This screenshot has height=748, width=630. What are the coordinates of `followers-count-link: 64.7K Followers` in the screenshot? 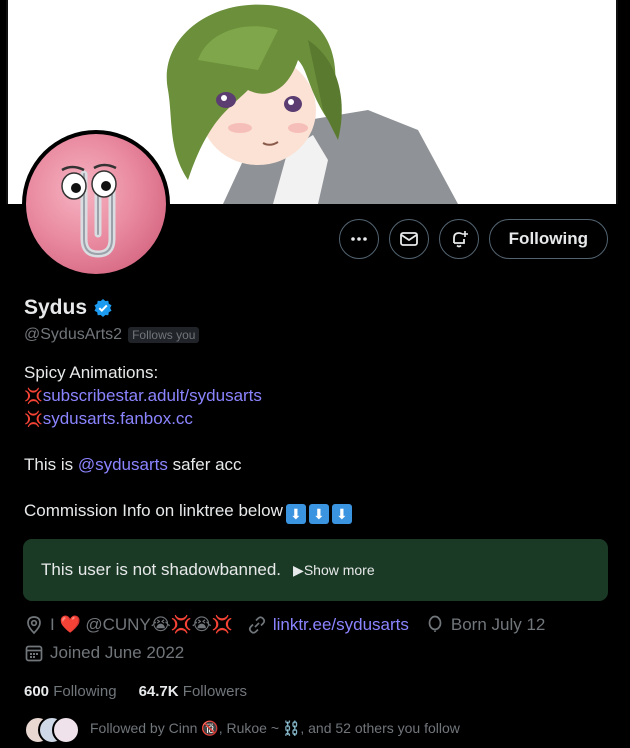 It's located at (193, 691).